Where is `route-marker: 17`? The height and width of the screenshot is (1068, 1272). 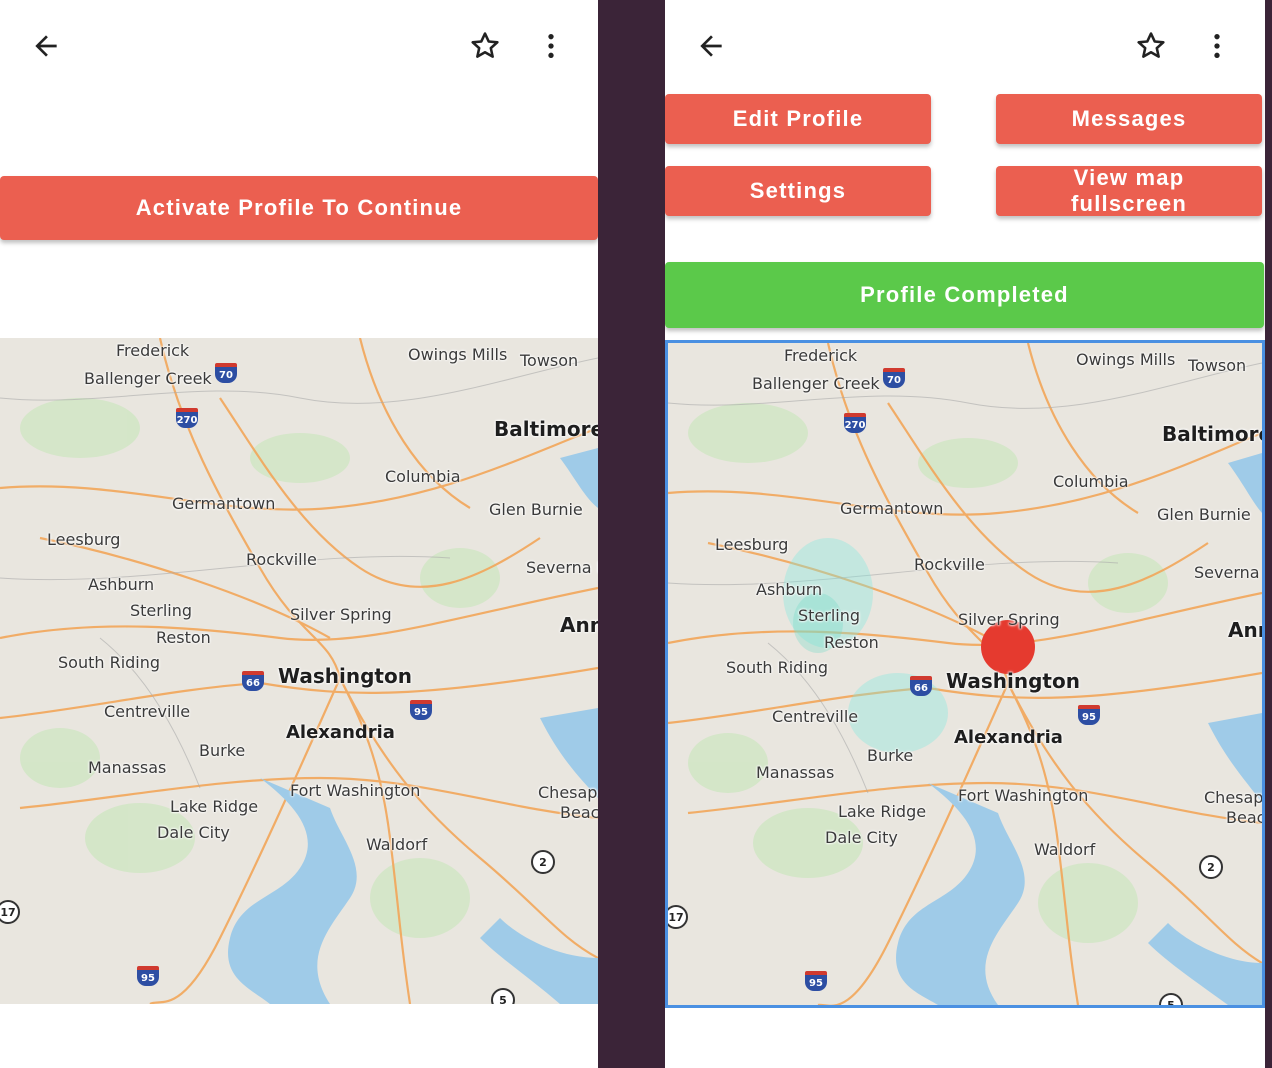 route-marker: 17 is located at coordinates (678, 917).